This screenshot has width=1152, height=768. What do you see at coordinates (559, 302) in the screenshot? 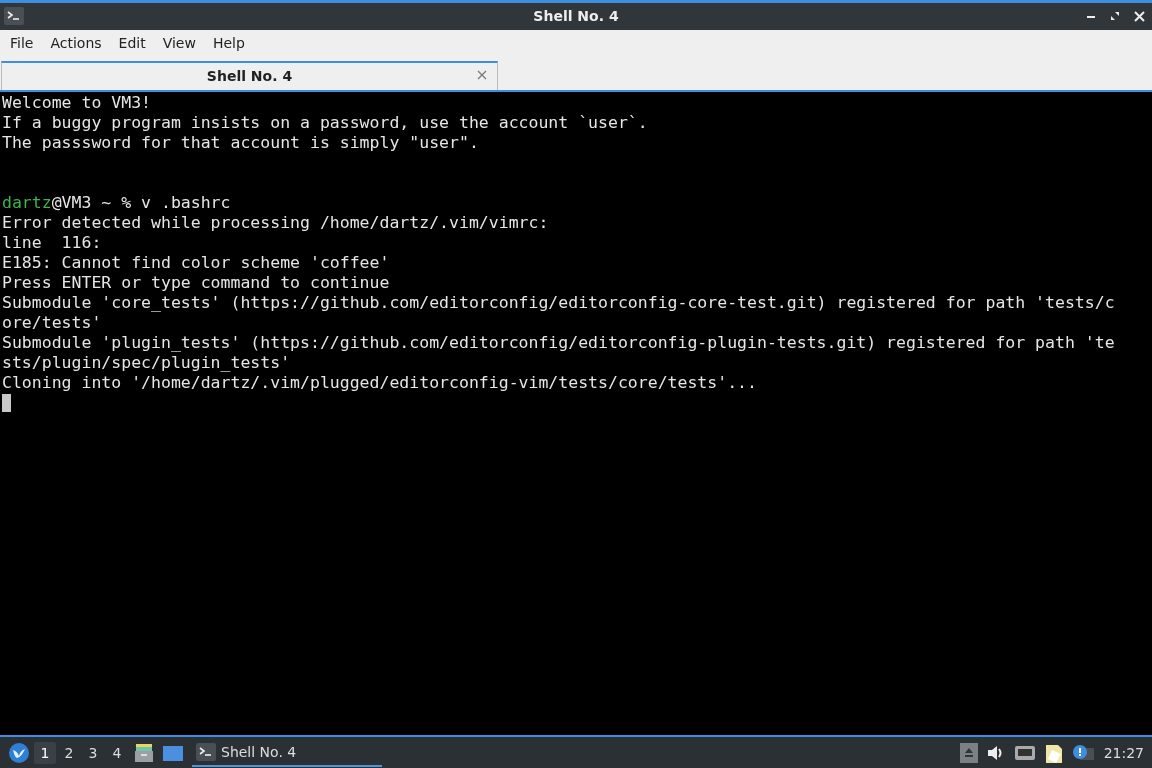
I see `terminal-line: Submodule 'core_tests' (https://github.com/editorconfig/editorconfig-core-test.git) registered for path 'tests/c` at bounding box center [559, 302].